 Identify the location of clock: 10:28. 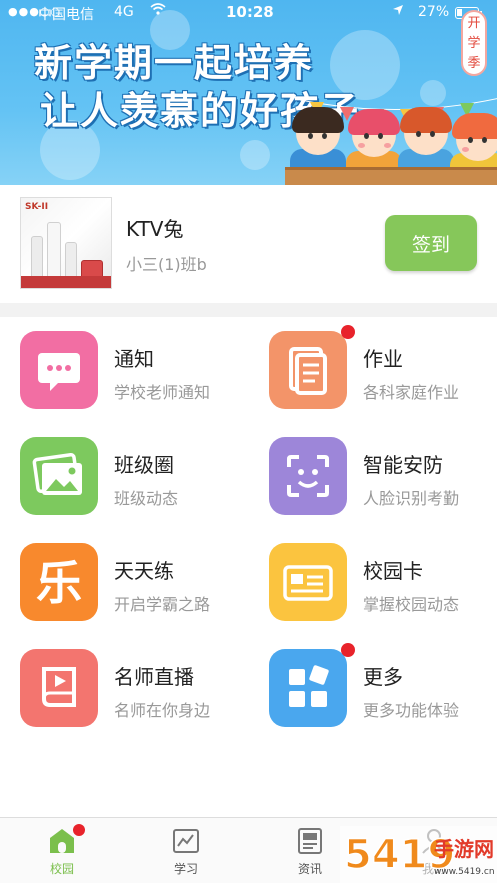
(250, 12).